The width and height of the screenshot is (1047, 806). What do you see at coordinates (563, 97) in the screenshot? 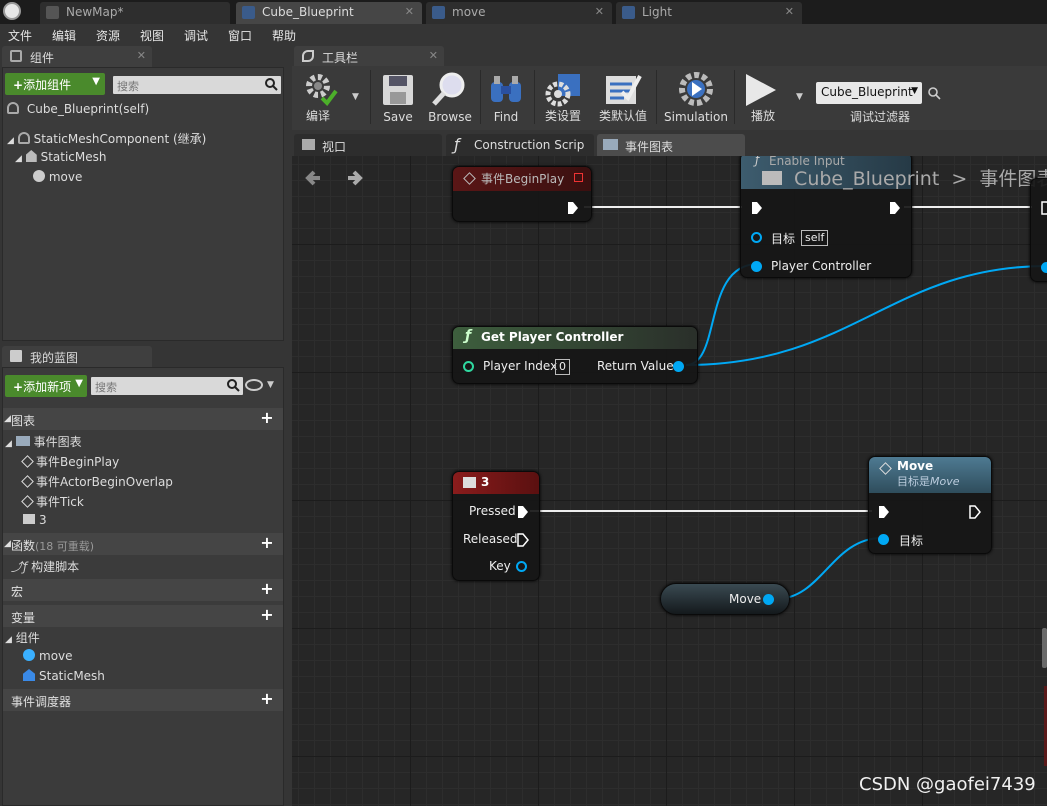
I see `class-settings-button: 类设置` at bounding box center [563, 97].